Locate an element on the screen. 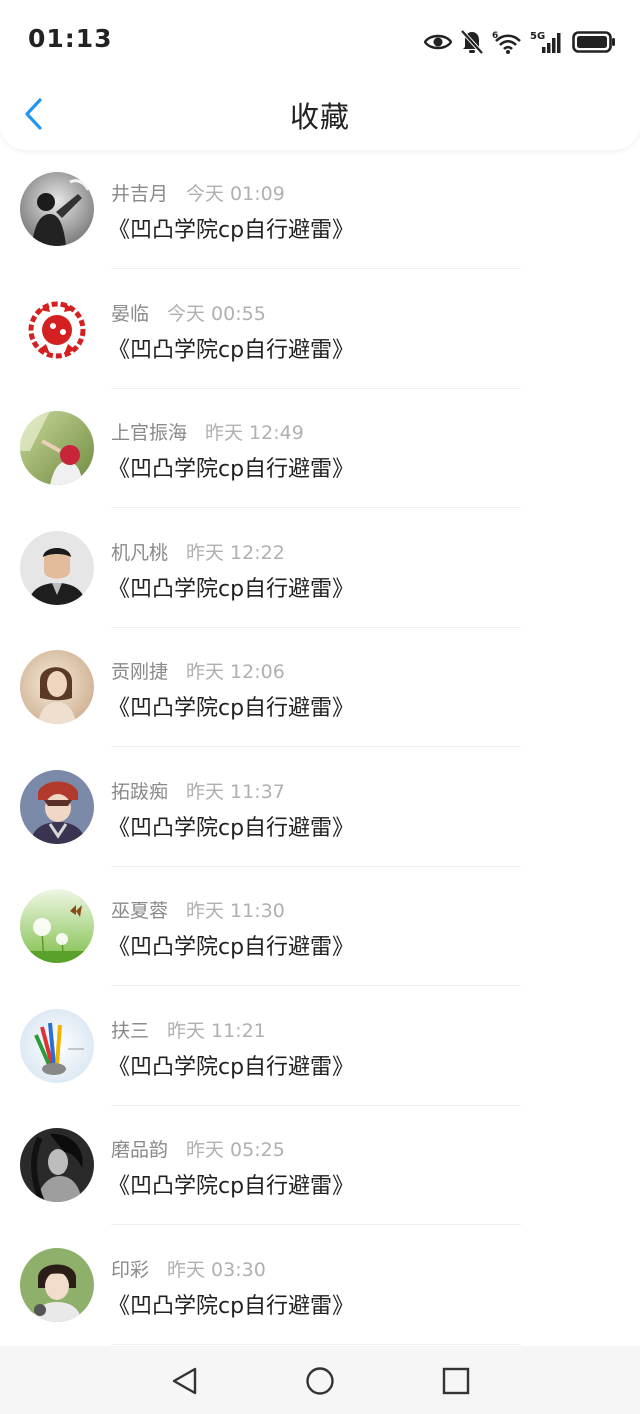 The height and width of the screenshot is (1414, 640). item-time: 昨天 11:21 is located at coordinates (216, 1030).